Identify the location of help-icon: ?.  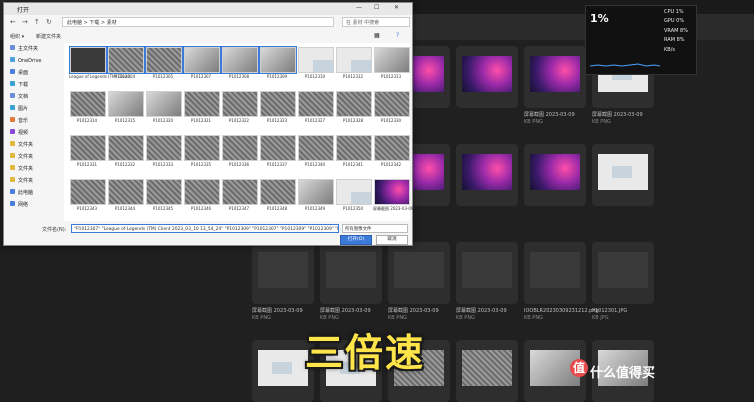
(397, 35).